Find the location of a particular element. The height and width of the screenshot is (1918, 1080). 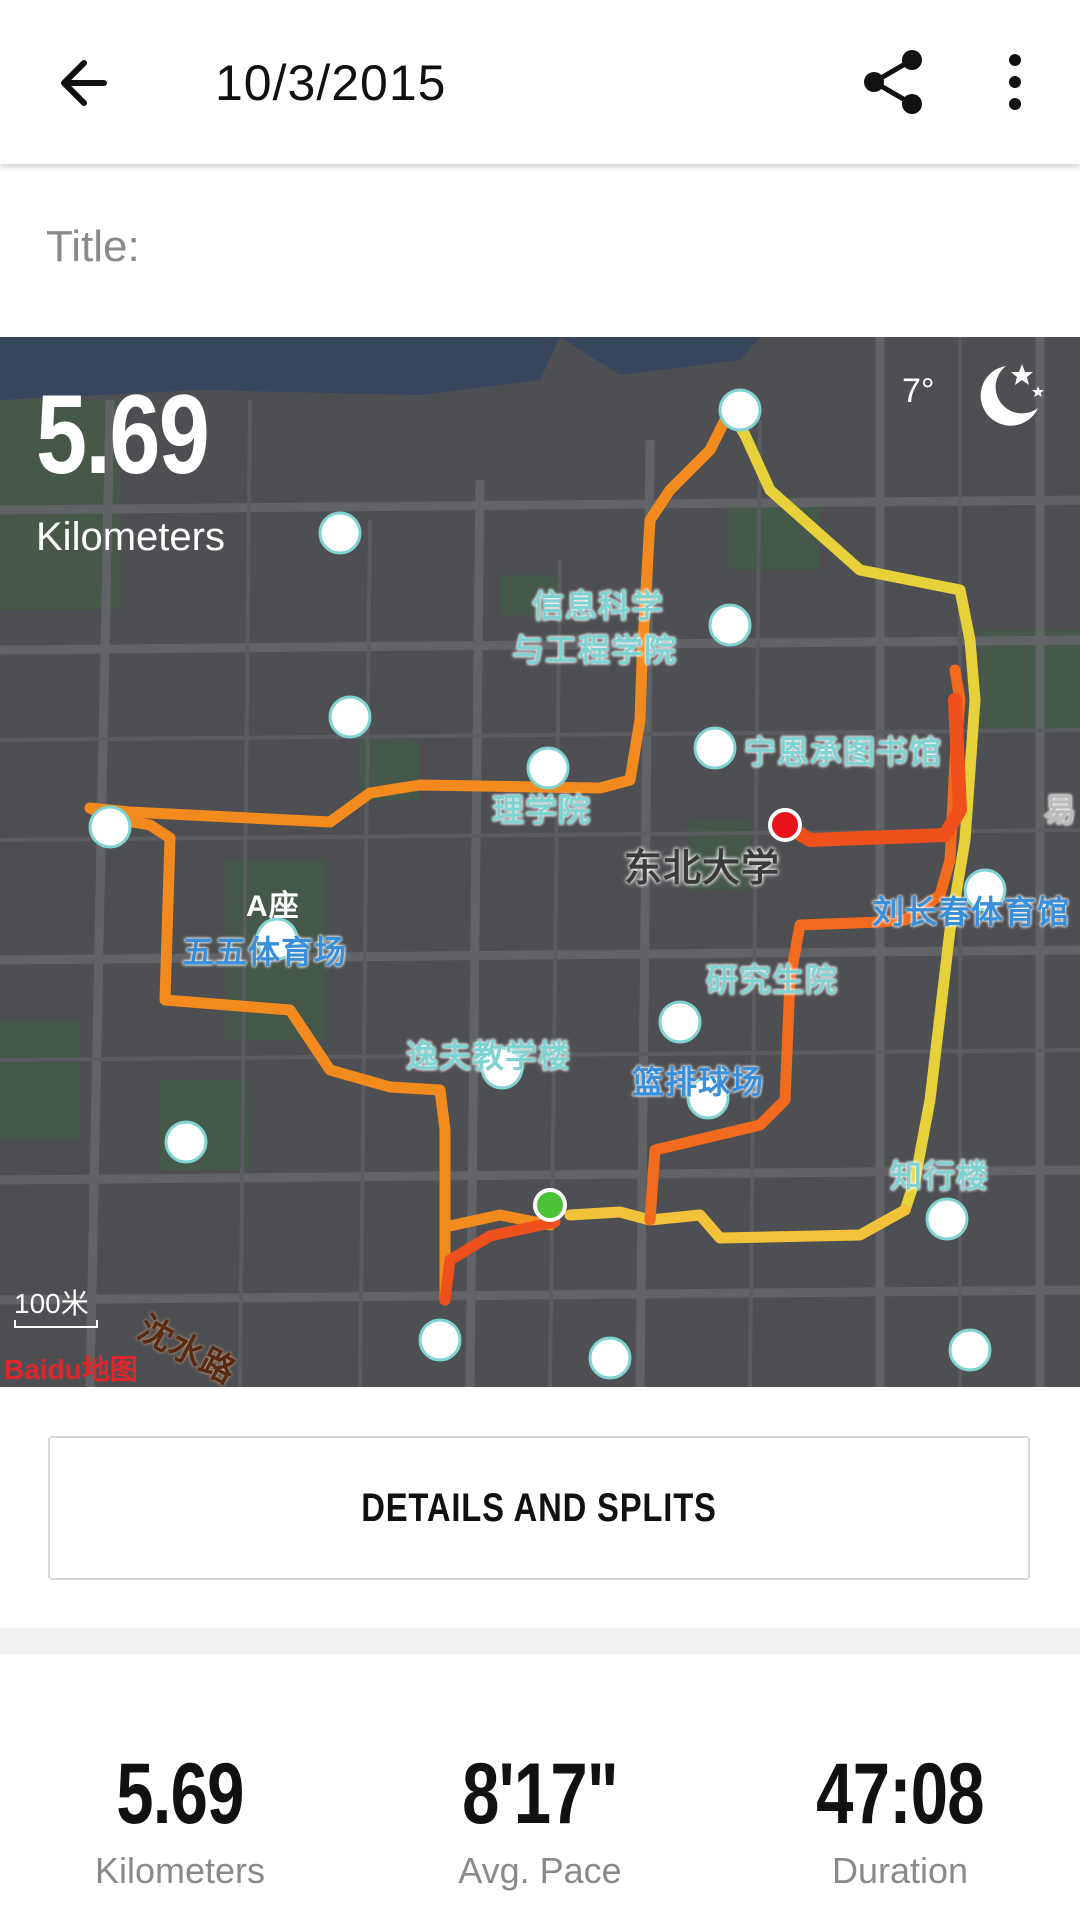

back-arrow-icon is located at coordinates (85, 83).